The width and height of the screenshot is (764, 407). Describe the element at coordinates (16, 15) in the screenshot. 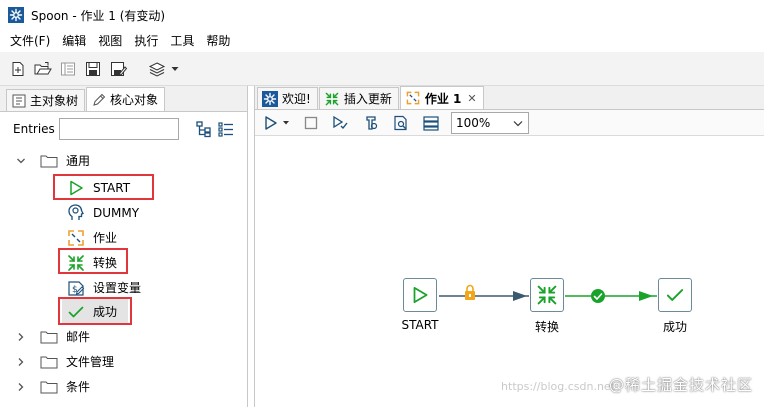

I see `spoon-app-icon` at that location.